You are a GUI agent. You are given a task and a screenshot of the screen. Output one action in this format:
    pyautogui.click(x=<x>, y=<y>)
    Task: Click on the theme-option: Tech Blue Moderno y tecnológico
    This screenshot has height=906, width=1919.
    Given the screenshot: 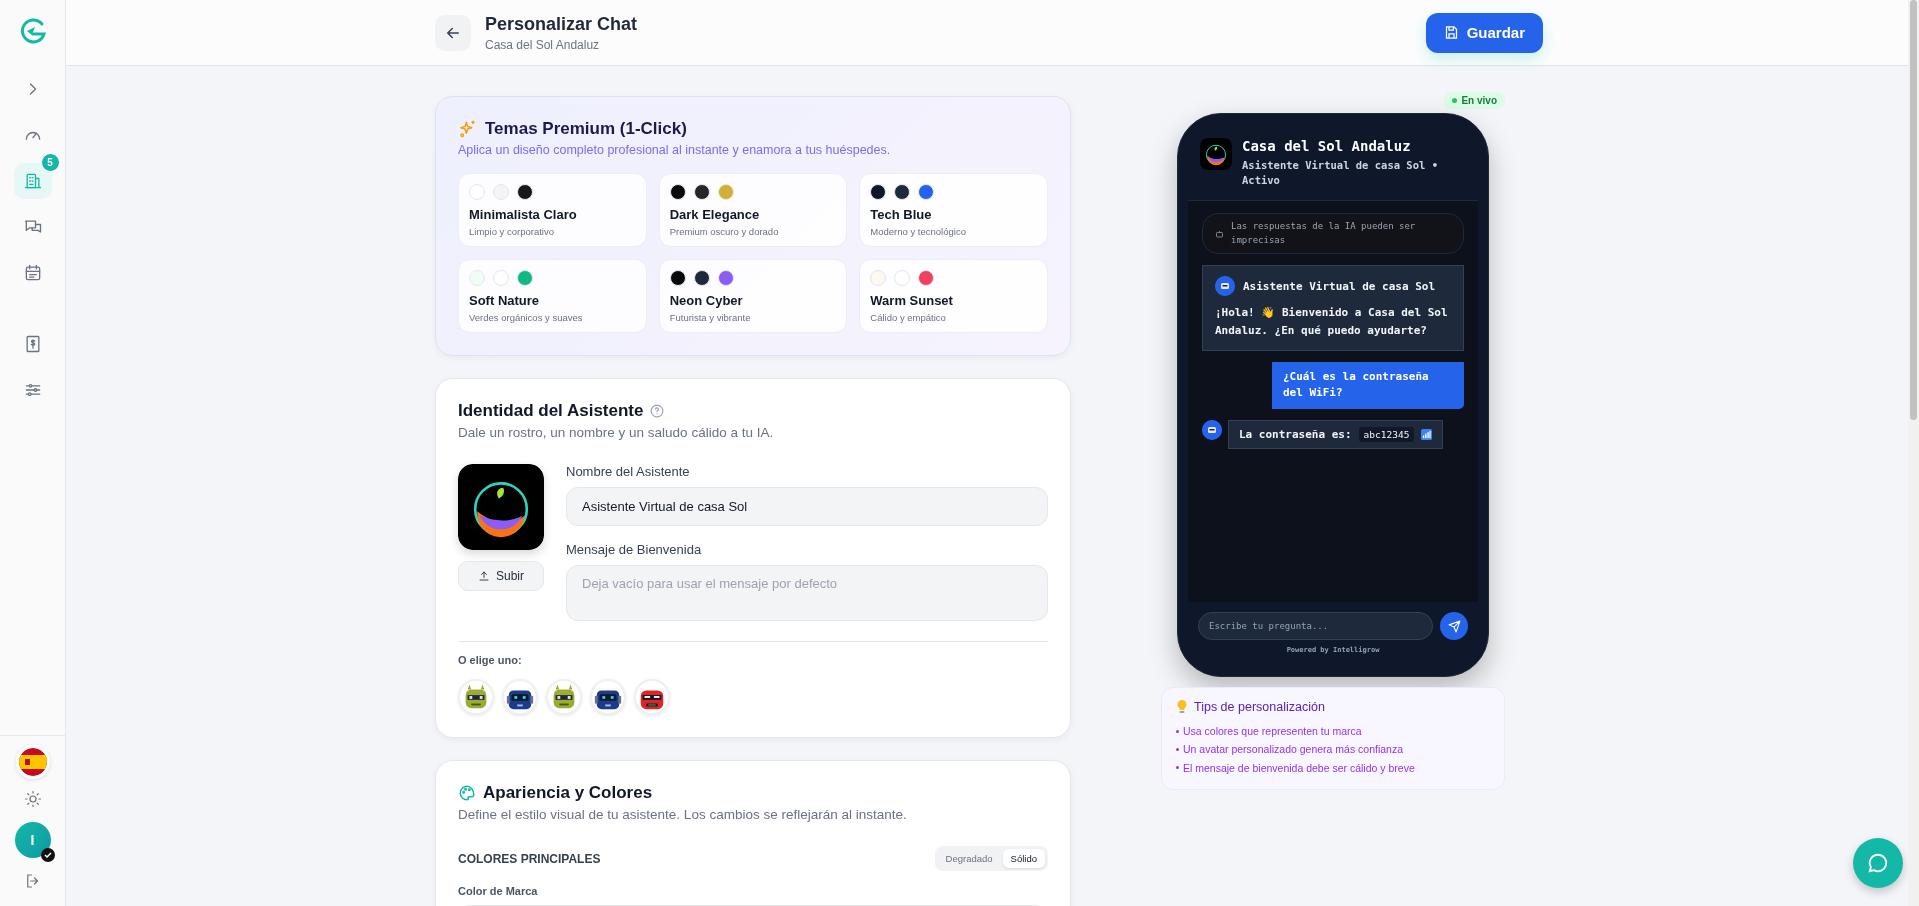 What is the action you would take?
    pyautogui.click(x=953, y=210)
    